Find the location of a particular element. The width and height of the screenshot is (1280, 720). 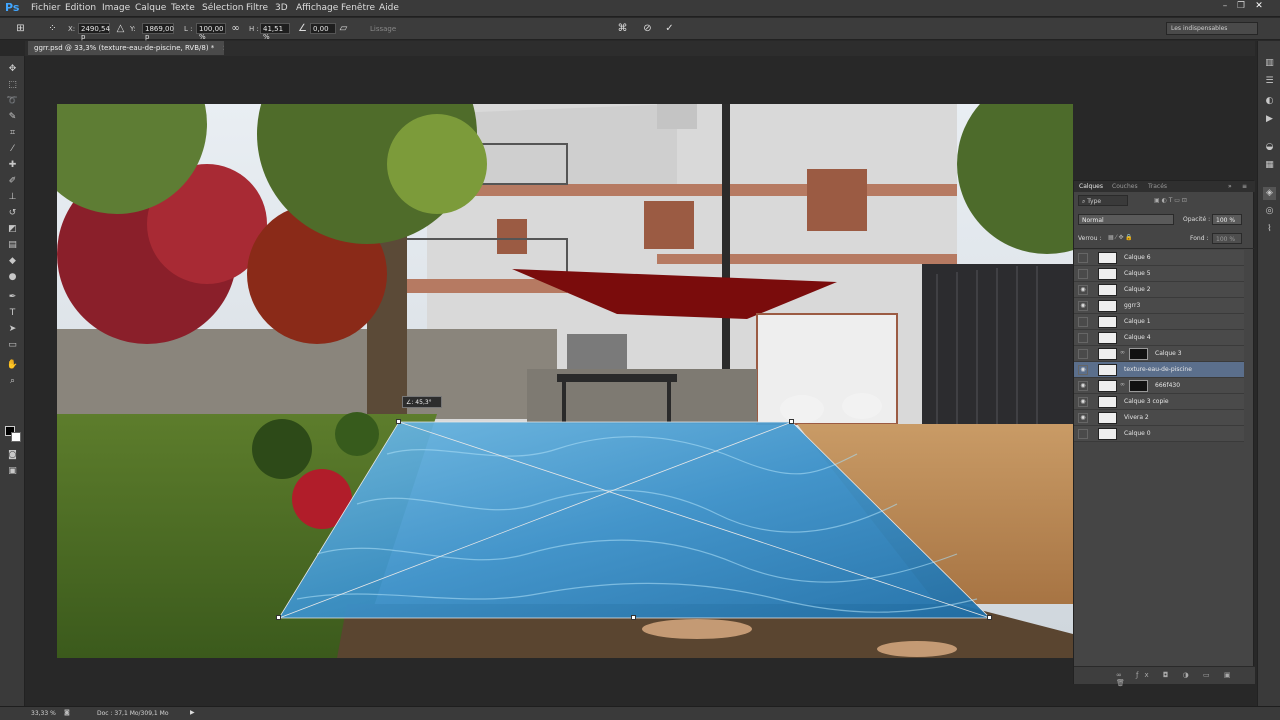

x-field: 2490,54 p is located at coordinates (94, 32).